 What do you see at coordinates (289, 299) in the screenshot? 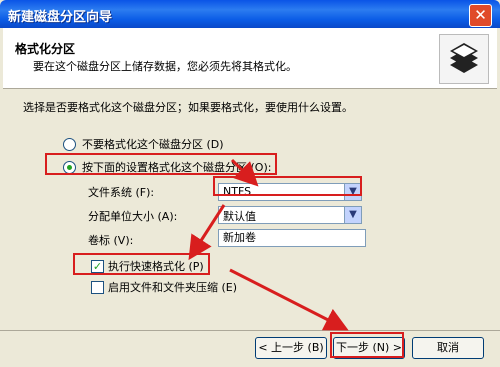
I see `arrow-to-next-button` at bounding box center [289, 299].